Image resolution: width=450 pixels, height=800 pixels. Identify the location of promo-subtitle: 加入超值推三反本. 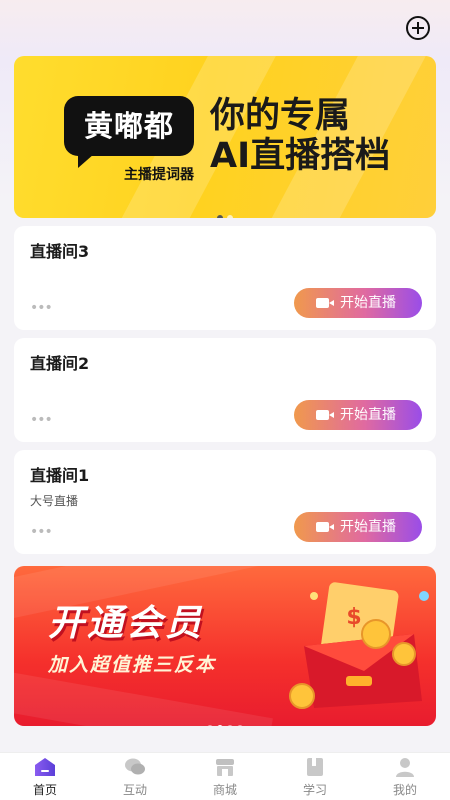
(132, 665).